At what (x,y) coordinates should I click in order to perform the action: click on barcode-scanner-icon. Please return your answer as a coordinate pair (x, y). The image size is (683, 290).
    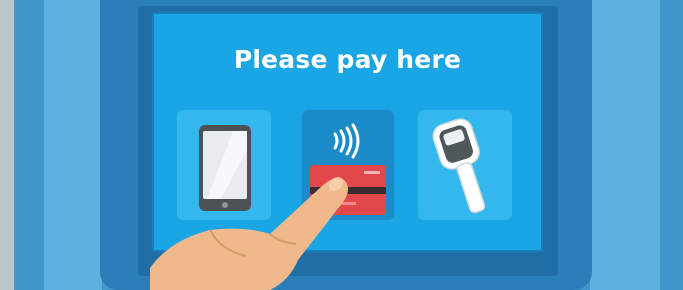
    Looking at the image, I should click on (459, 166).